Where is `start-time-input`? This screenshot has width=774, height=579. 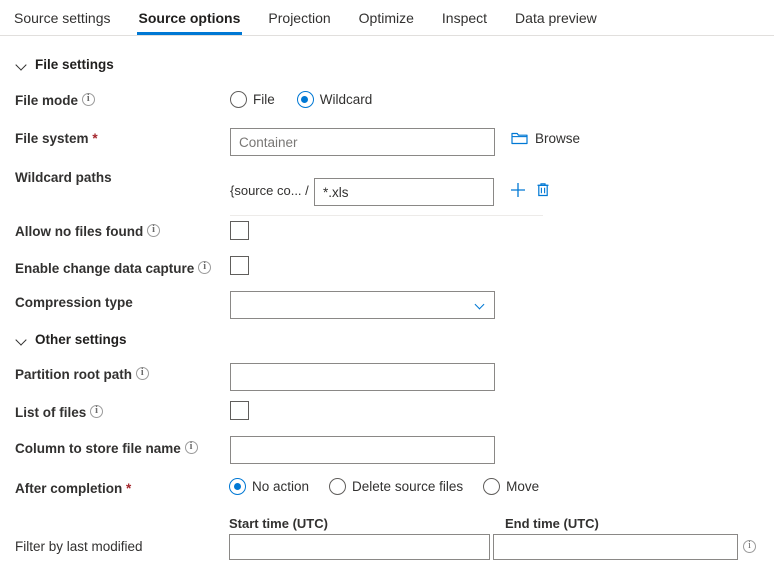 start-time-input is located at coordinates (359, 547).